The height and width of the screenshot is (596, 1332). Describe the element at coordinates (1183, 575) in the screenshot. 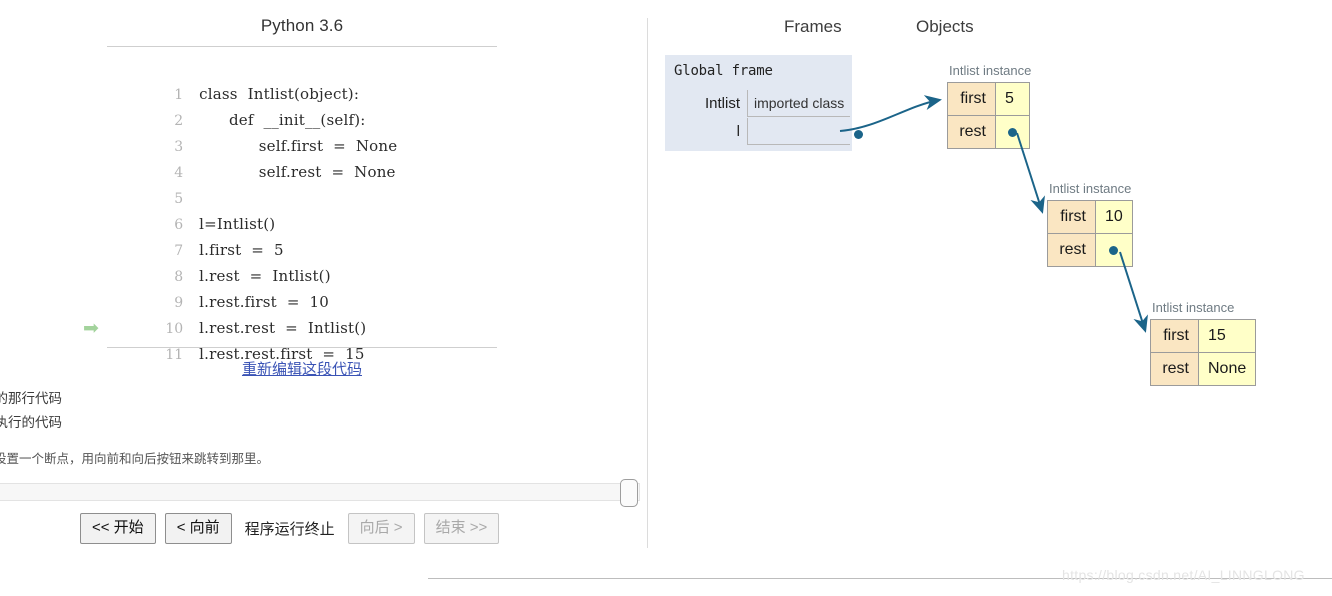

I see `watermark: https://blog.csdn.net/AI_LINNGLONG` at that location.